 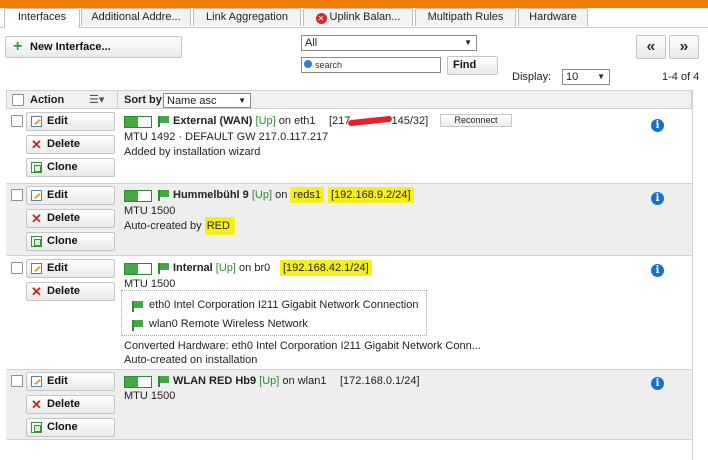 I want to click on interface-name: WLAN RED Hb9, so click(x=215, y=381).